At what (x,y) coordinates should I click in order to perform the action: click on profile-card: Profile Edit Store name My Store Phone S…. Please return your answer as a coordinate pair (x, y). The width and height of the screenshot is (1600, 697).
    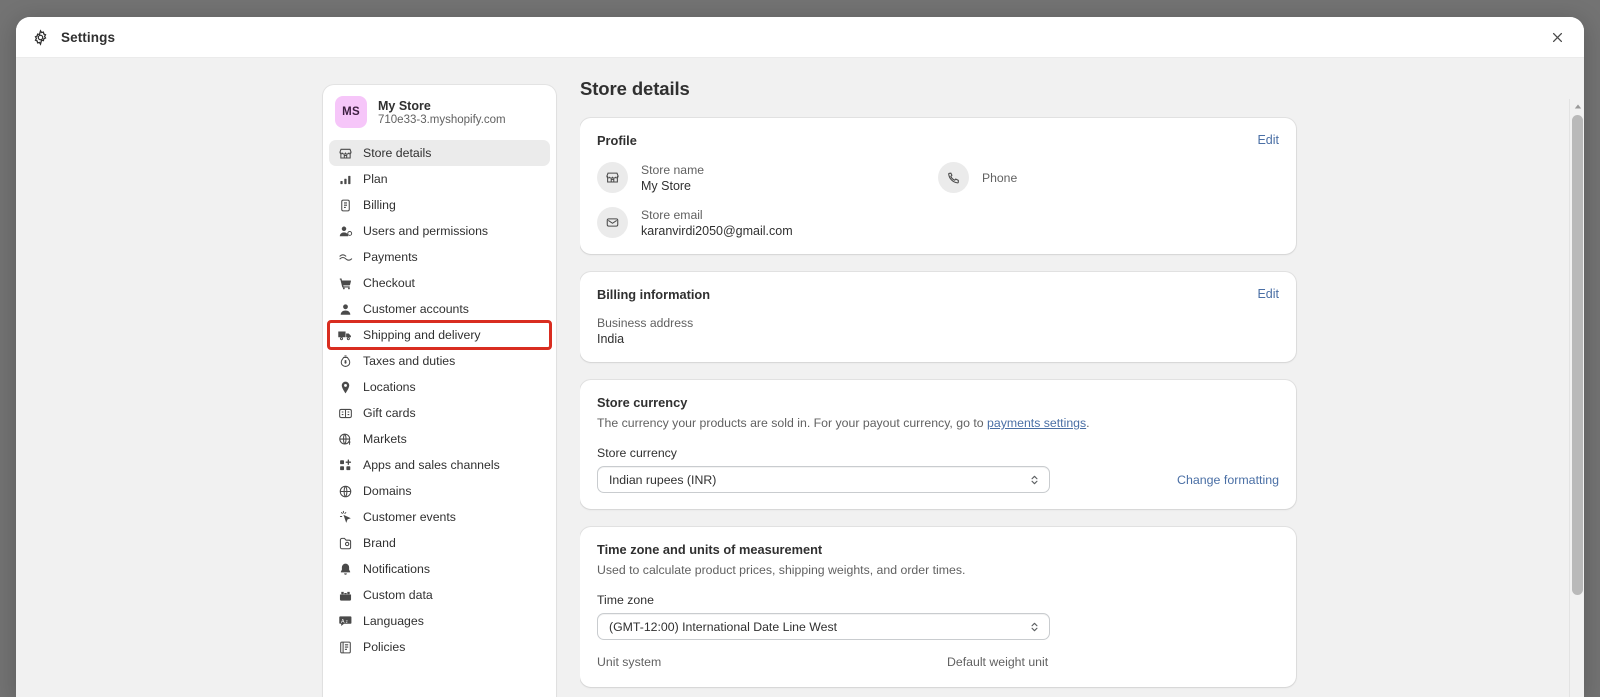
    Looking at the image, I should click on (938, 186).